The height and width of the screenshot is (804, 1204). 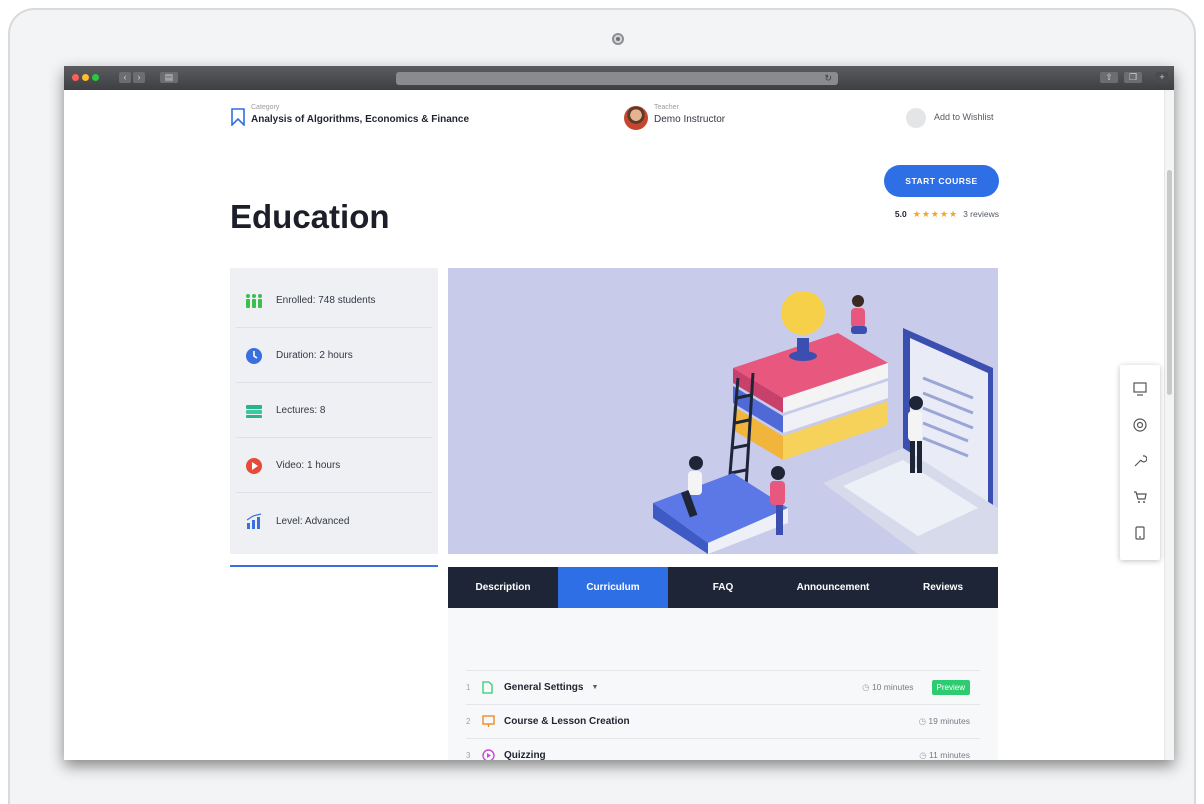 What do you see at coordinates (254, 301) in the screenshot?
I see `students-icon` at bounding box center [254, 301].